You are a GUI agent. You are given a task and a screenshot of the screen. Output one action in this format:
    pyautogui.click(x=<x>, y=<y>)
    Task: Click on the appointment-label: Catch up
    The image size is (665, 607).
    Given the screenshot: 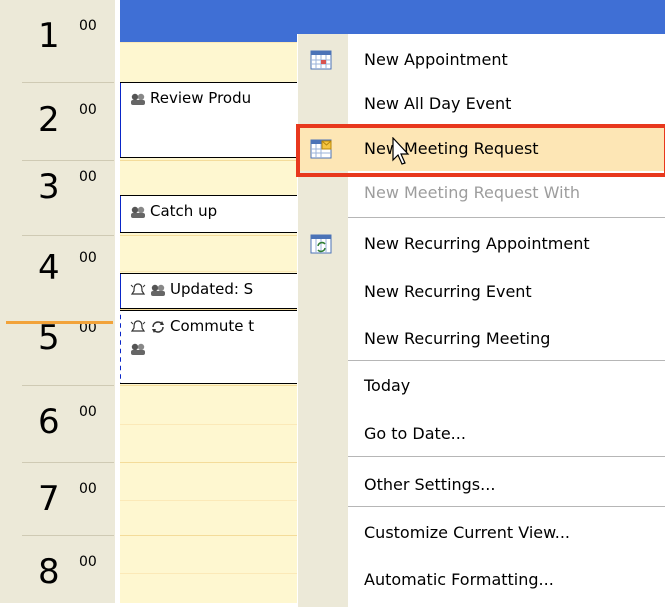 What is the action you would take?
    pyautogui.click(x=173, y=211)
    